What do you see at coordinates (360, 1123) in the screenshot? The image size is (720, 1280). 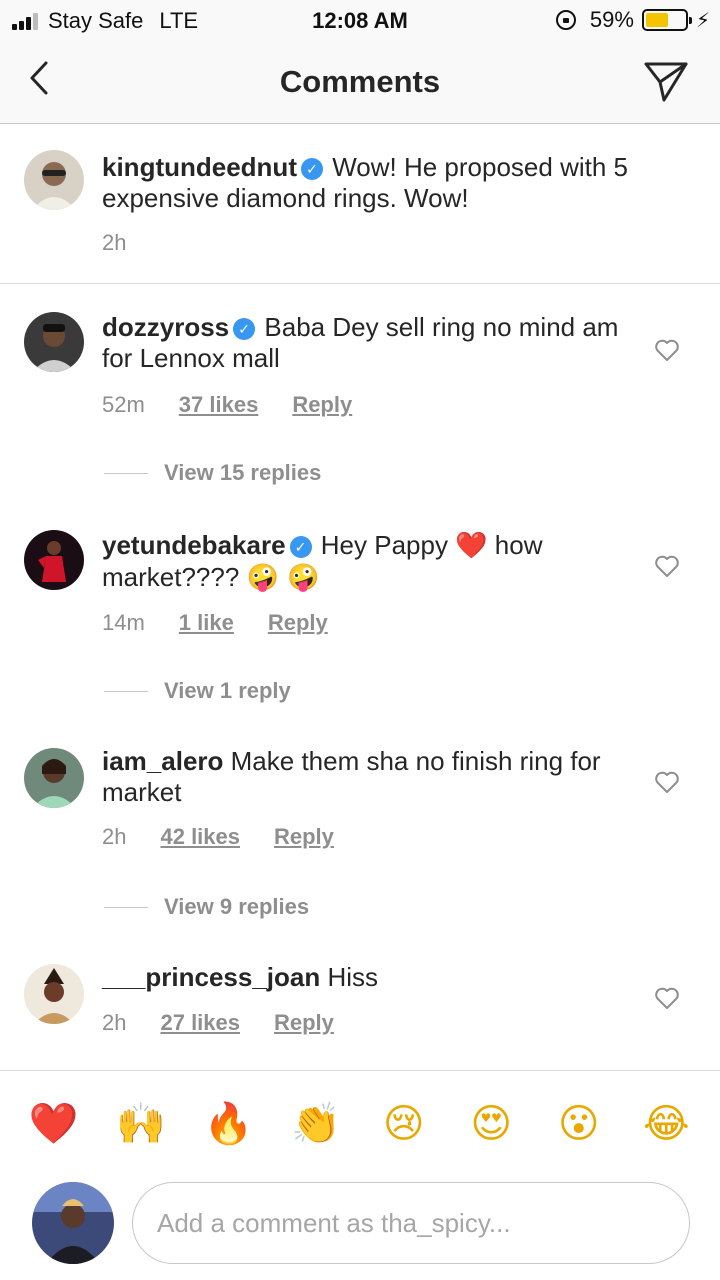 I see `quick-reactions-bar: ❤️ 🙌 🔥 👏 😢 😍 😮 😂` at bounding box center [360, 1123].